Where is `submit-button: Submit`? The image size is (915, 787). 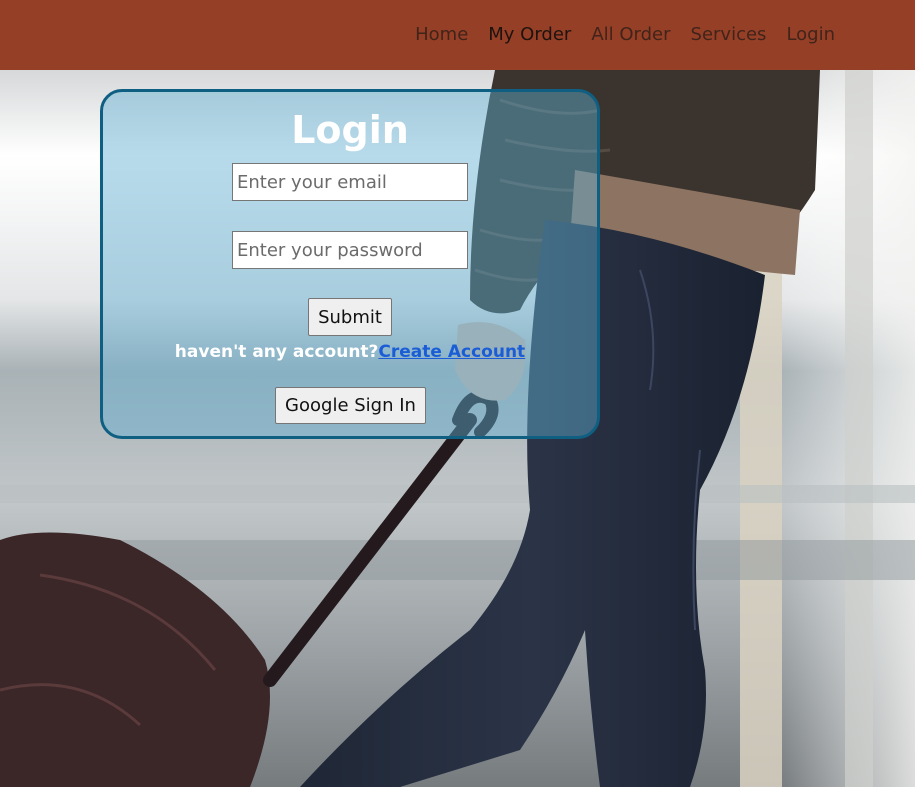 submit-button: Submit is located at coordinates (350, 317).